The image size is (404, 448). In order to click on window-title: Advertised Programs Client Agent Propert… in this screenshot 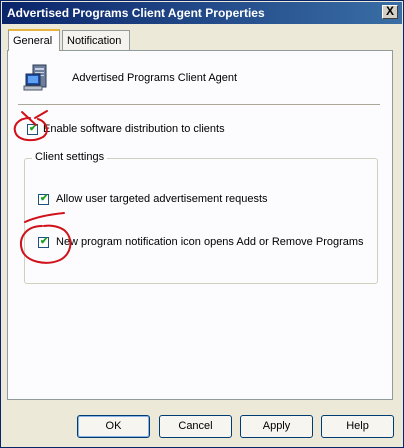, I will do `click(136, 13)`.